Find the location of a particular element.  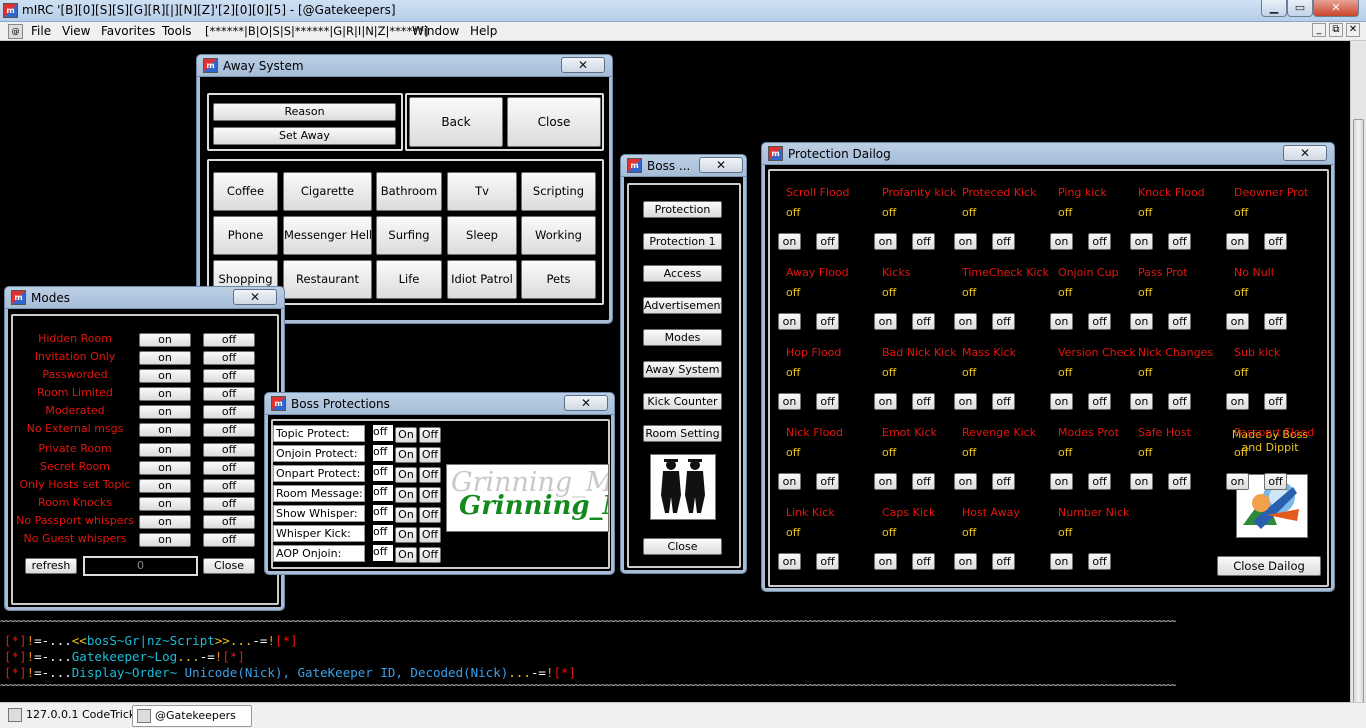

prot-bad-nick-kick-on-button: on is located at coordinates (885, 401).